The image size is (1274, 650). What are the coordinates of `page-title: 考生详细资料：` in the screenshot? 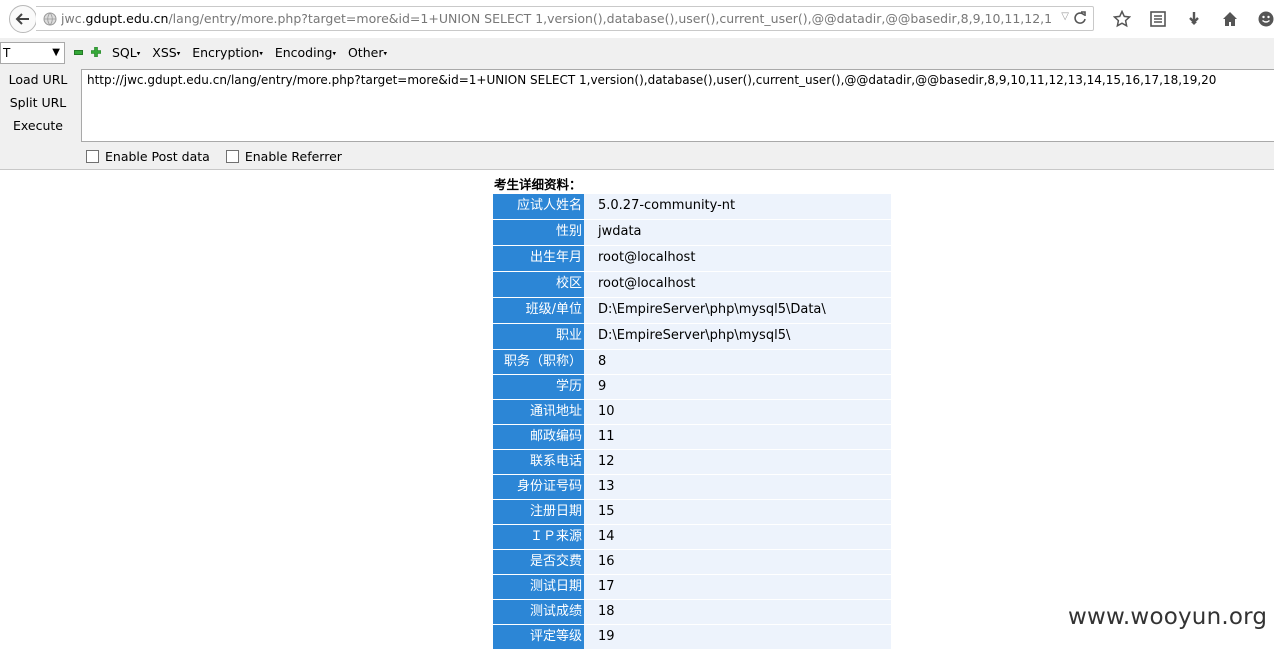 It's located at (538, 184).